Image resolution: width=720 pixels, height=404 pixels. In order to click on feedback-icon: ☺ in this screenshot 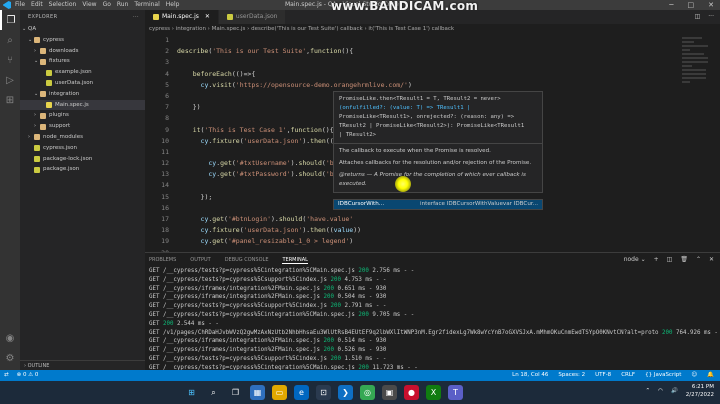, I will do `click(694, 375)`.